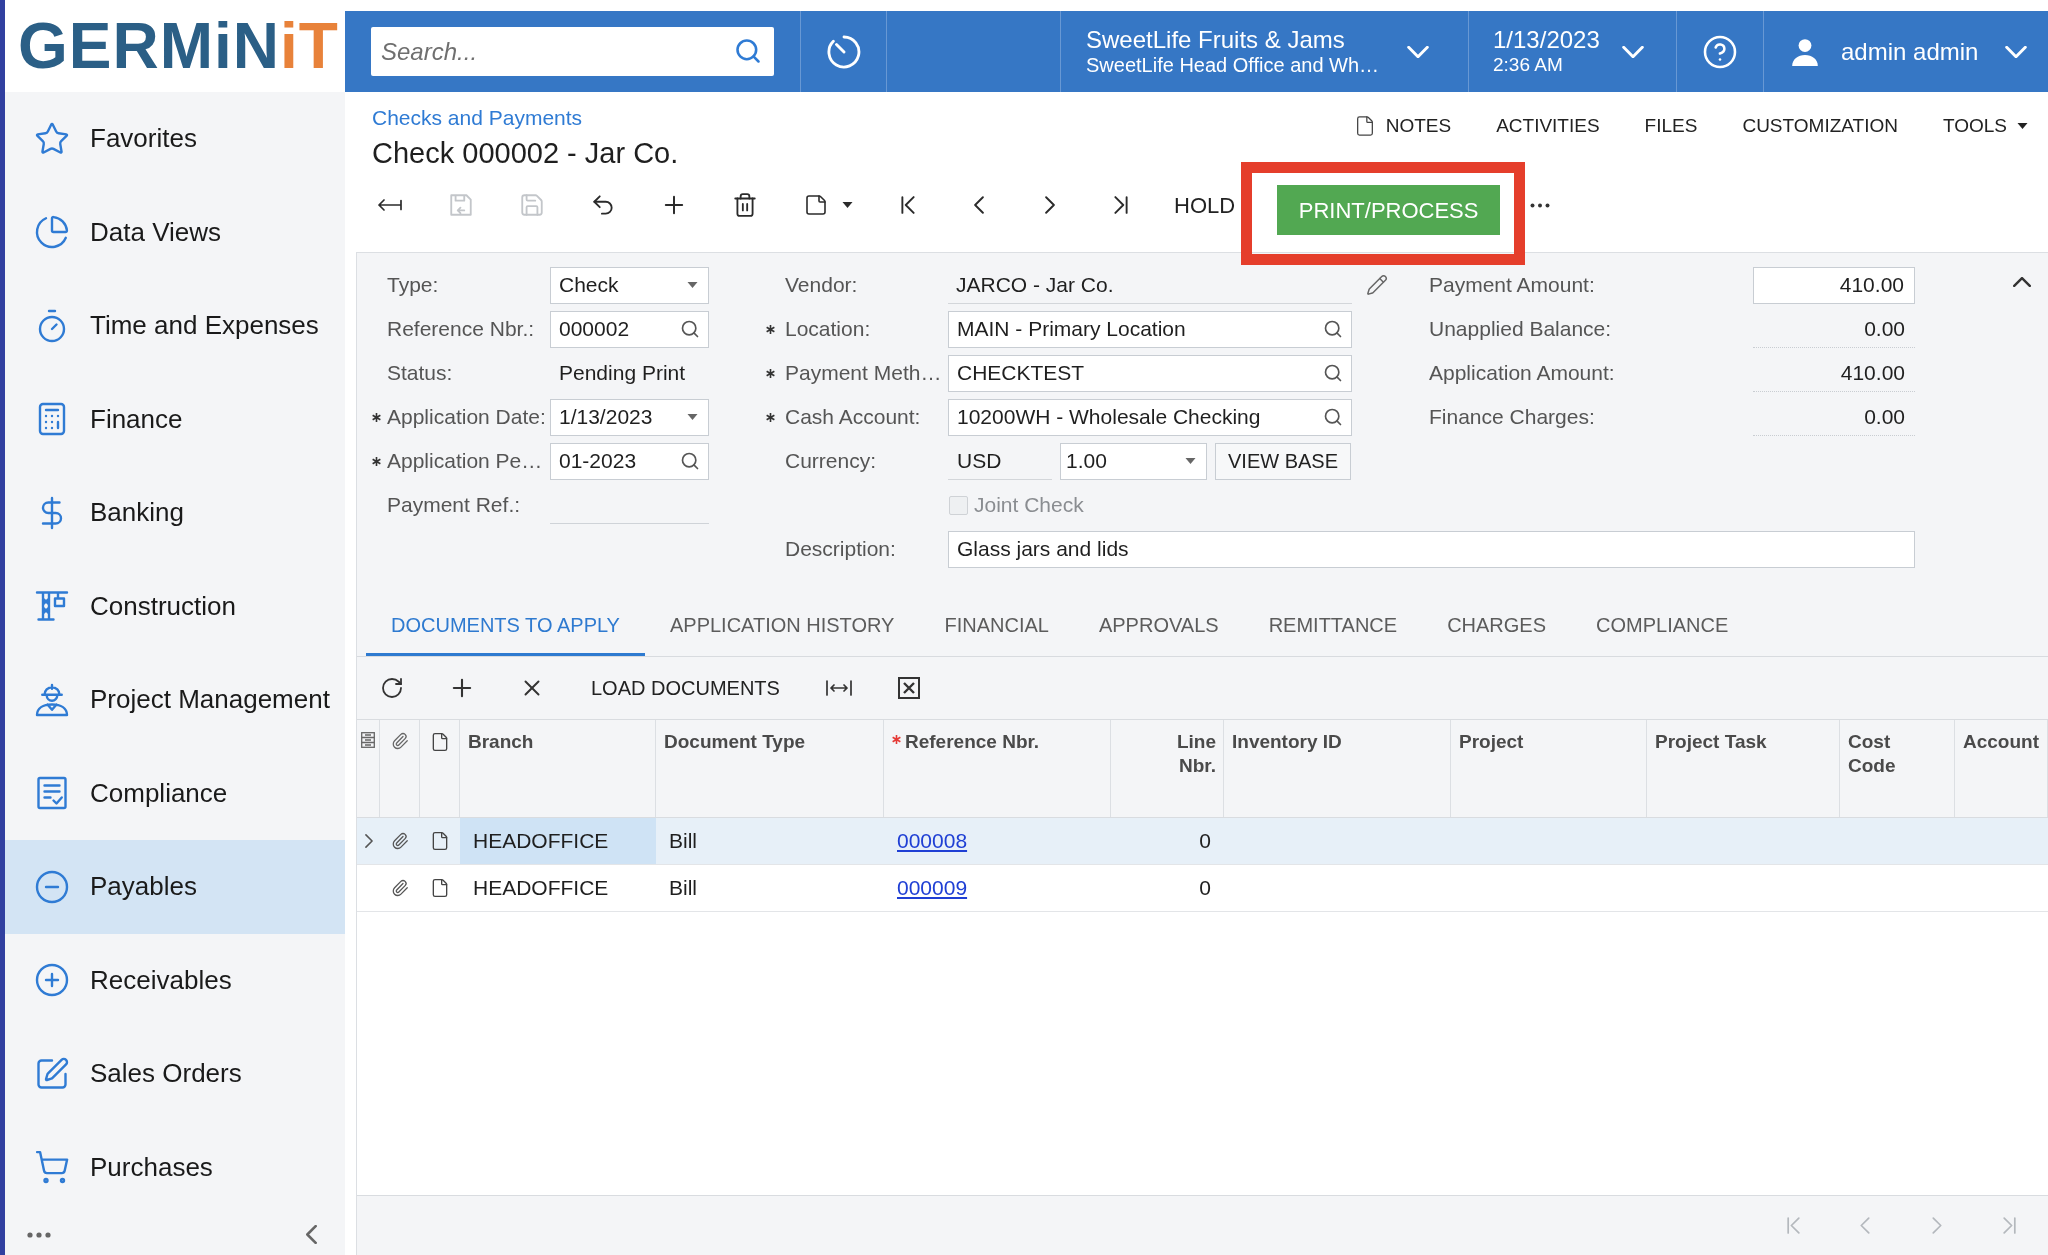 The image size is (2048, 1255). Describe the element at coordinates (175, 1074) in the screenshot. I see `sidebar-item: Sales Orders` at that location.